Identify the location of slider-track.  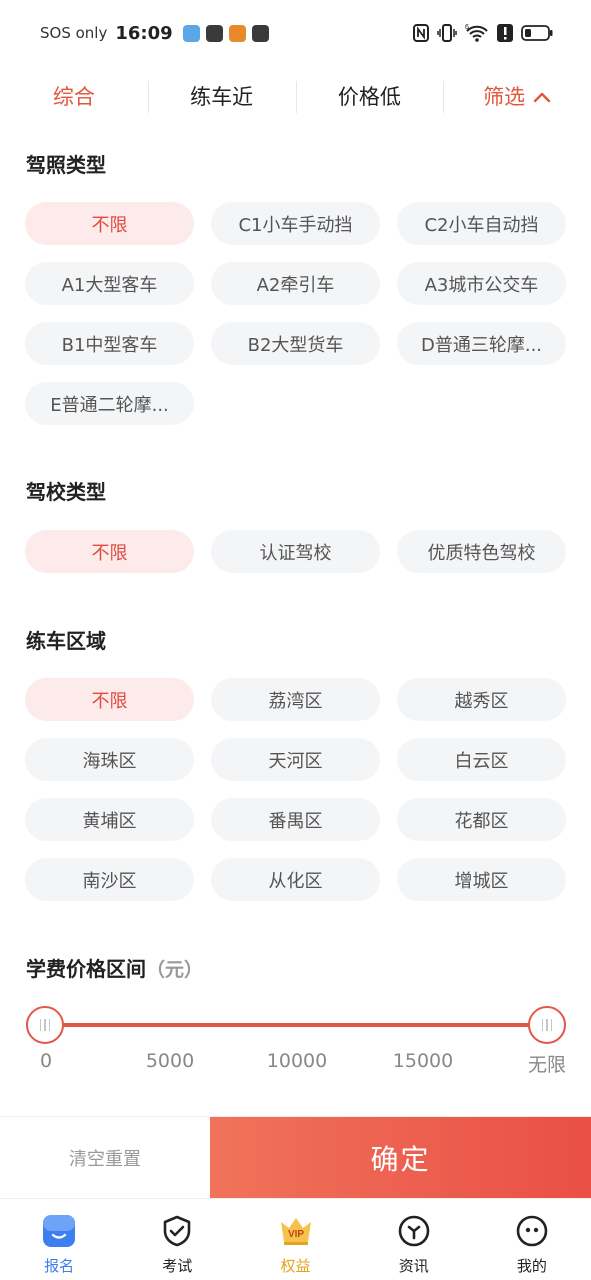
(296, 1025).